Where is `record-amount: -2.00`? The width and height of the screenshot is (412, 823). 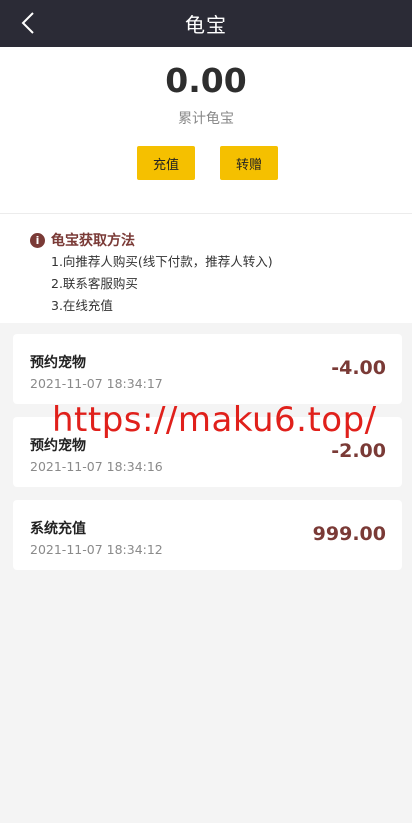
record-amount: -2.00 is located at coordinates (358, 451).